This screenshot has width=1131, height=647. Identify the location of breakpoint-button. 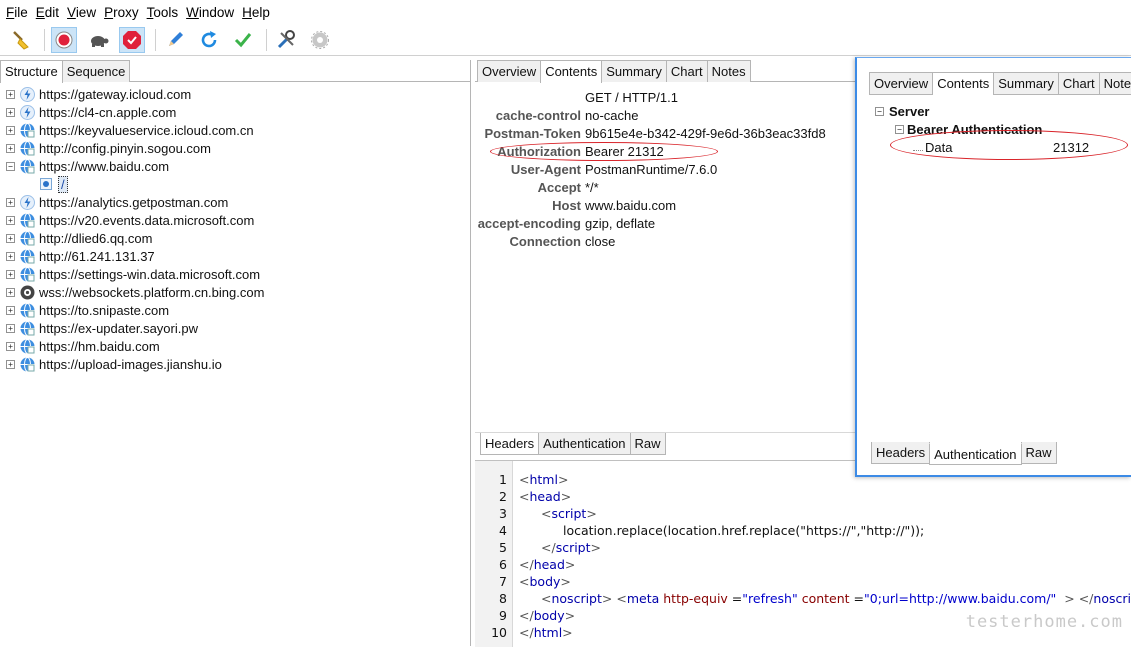
(132, 39).